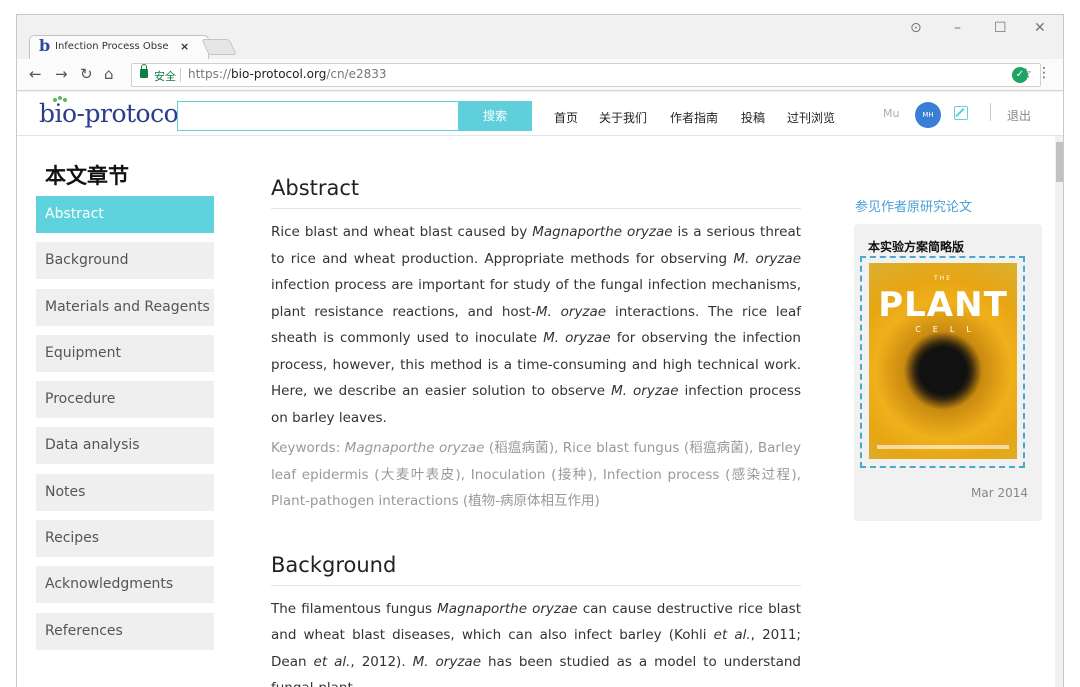 This screenshot has height=687, width=1080. Describe the element at coordinates (112, 113) in the screenshot. I see `site-logo: bio-protocol` at that location.